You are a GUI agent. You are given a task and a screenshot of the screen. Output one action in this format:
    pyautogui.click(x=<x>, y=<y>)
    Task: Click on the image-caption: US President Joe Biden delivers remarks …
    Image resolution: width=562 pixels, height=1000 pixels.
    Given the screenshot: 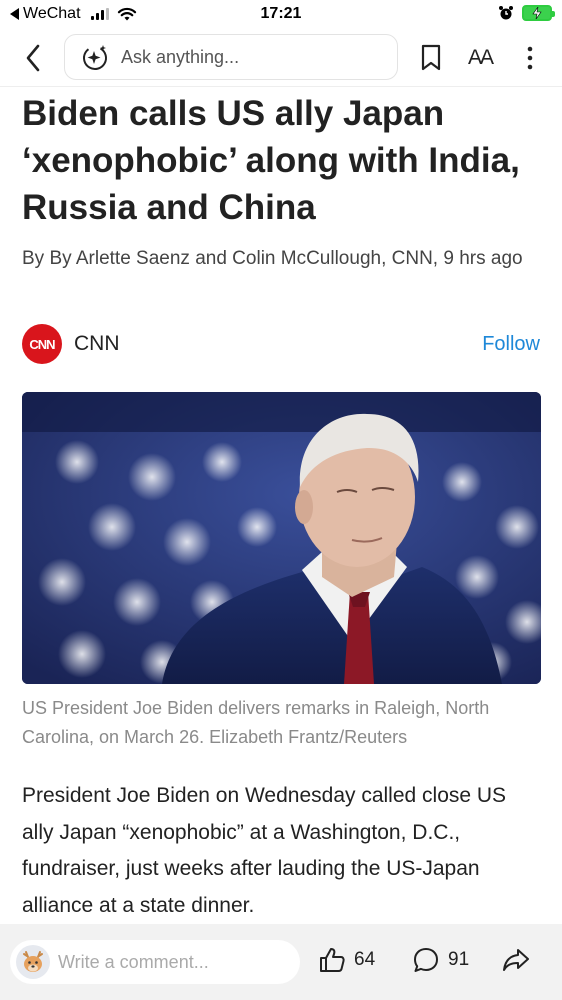 What is the action you would take?
    pyautogui.click(x=256, y=722)
    